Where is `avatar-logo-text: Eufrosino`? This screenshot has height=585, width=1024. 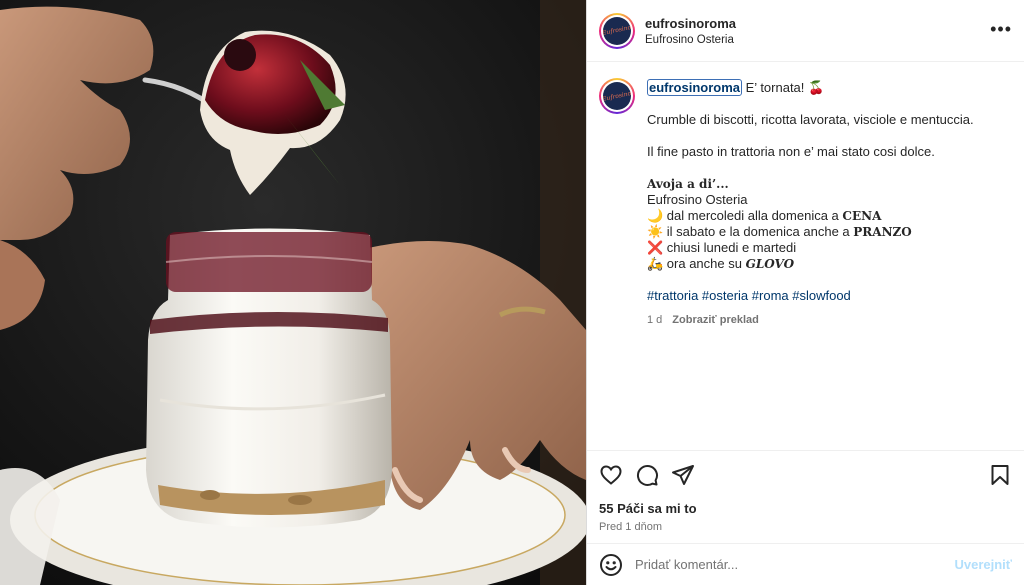
avatar-logo-text: Eufrosino is located at coordinates (617, 30).